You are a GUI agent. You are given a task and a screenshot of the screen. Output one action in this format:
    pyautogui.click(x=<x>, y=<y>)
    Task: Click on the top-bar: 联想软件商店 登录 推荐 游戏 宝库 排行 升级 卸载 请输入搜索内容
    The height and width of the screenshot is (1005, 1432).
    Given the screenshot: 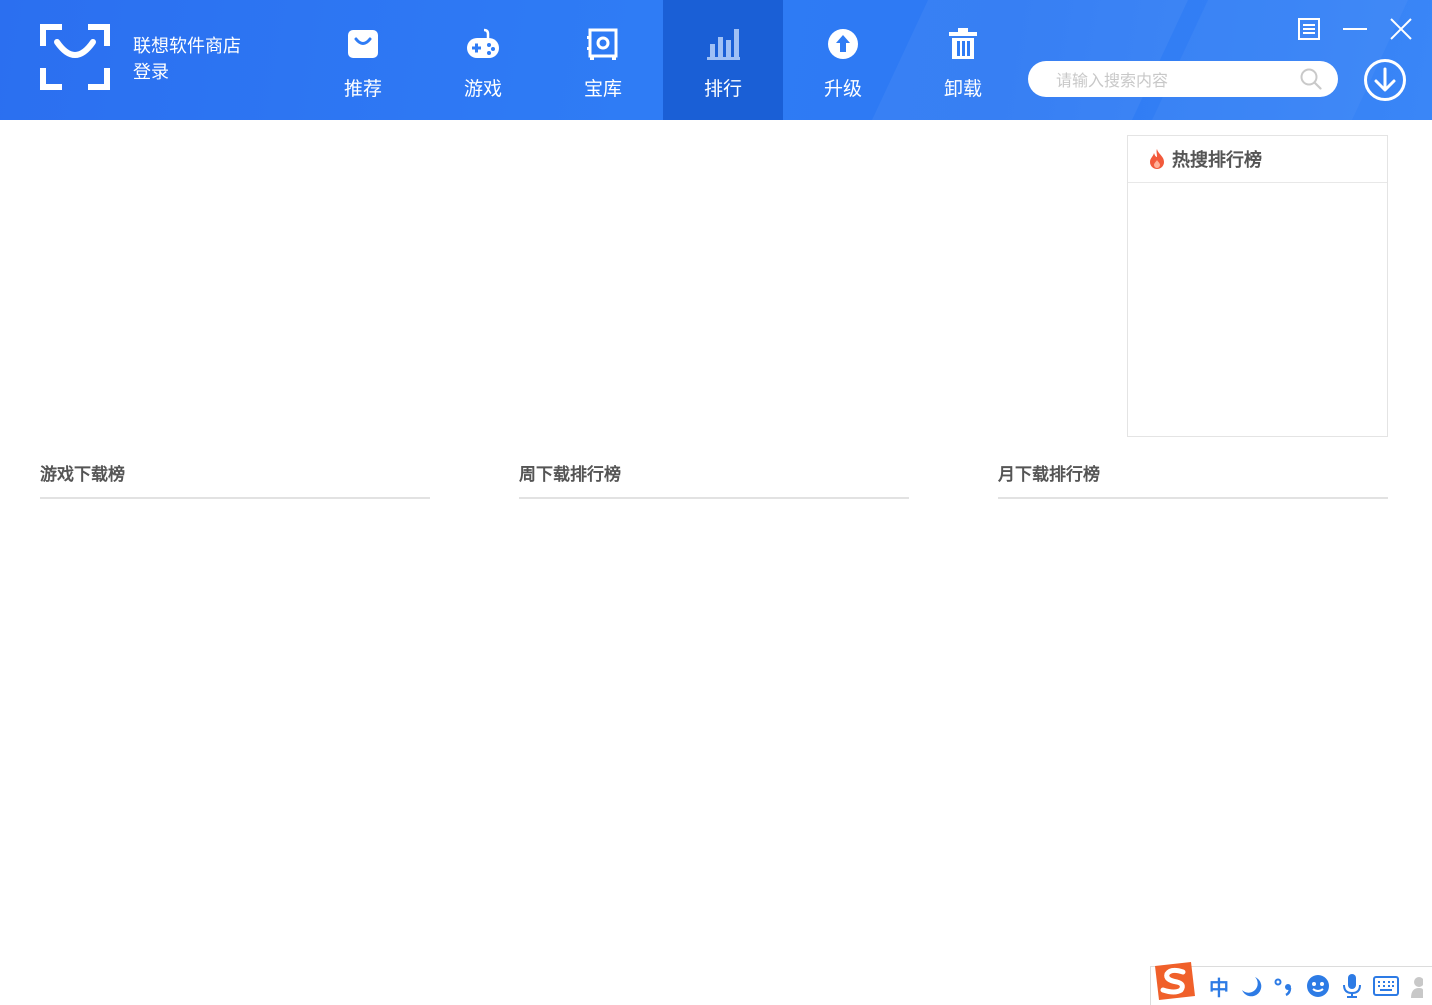 What is the action you would take?
    pyautogui.click(x=716, y=60)
    